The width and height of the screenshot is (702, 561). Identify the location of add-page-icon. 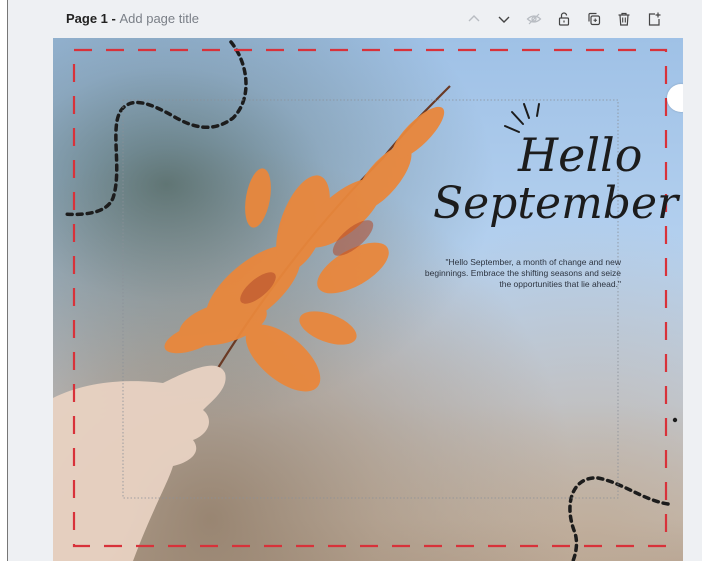
(654, 19).